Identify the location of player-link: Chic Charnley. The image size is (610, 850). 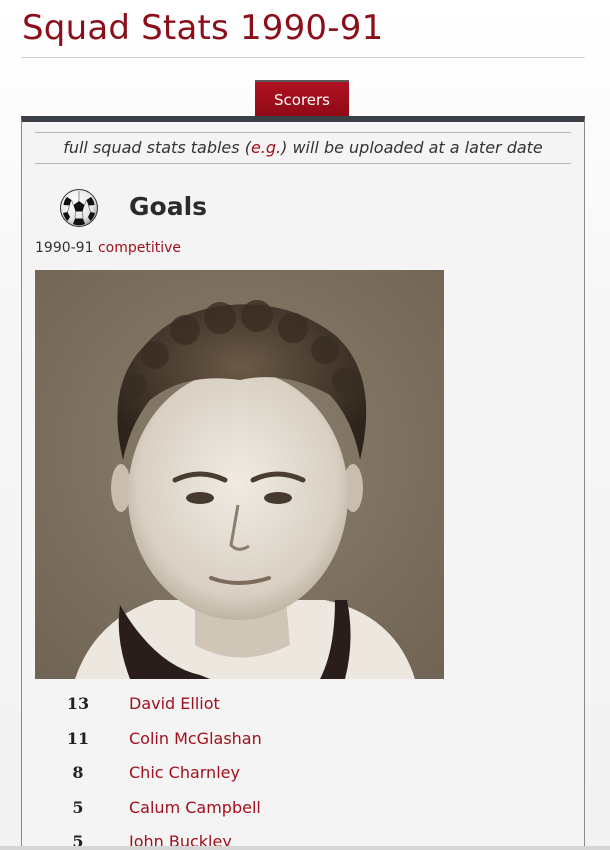
(184, 772).